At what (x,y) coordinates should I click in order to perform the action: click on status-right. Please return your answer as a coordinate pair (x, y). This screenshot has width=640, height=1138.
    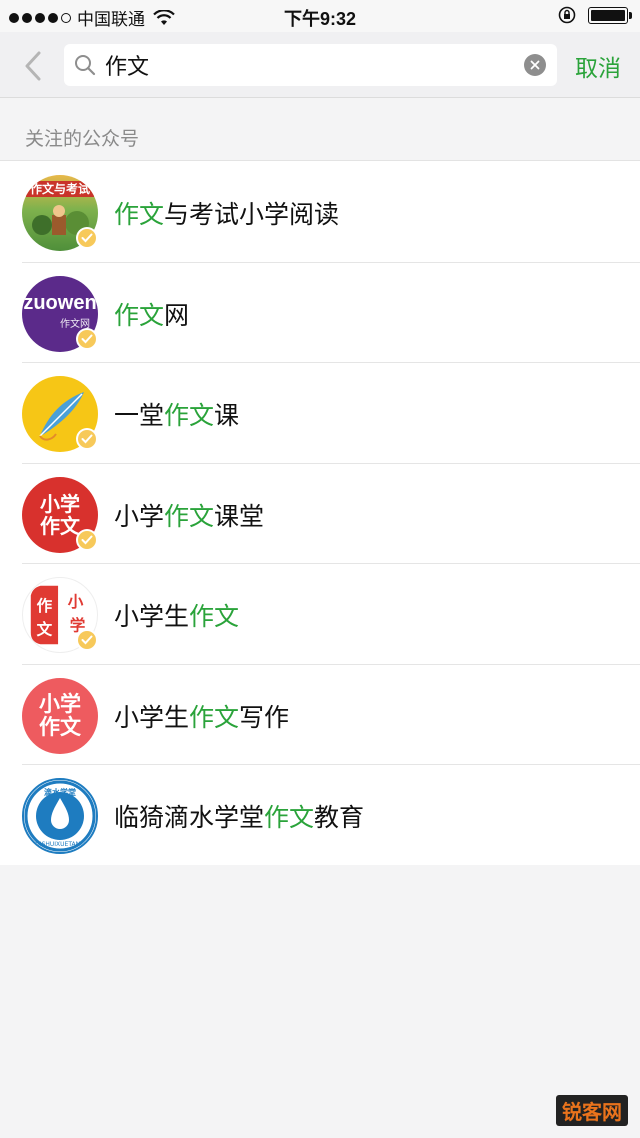
    Looking at the image, I should click on (595, 15).